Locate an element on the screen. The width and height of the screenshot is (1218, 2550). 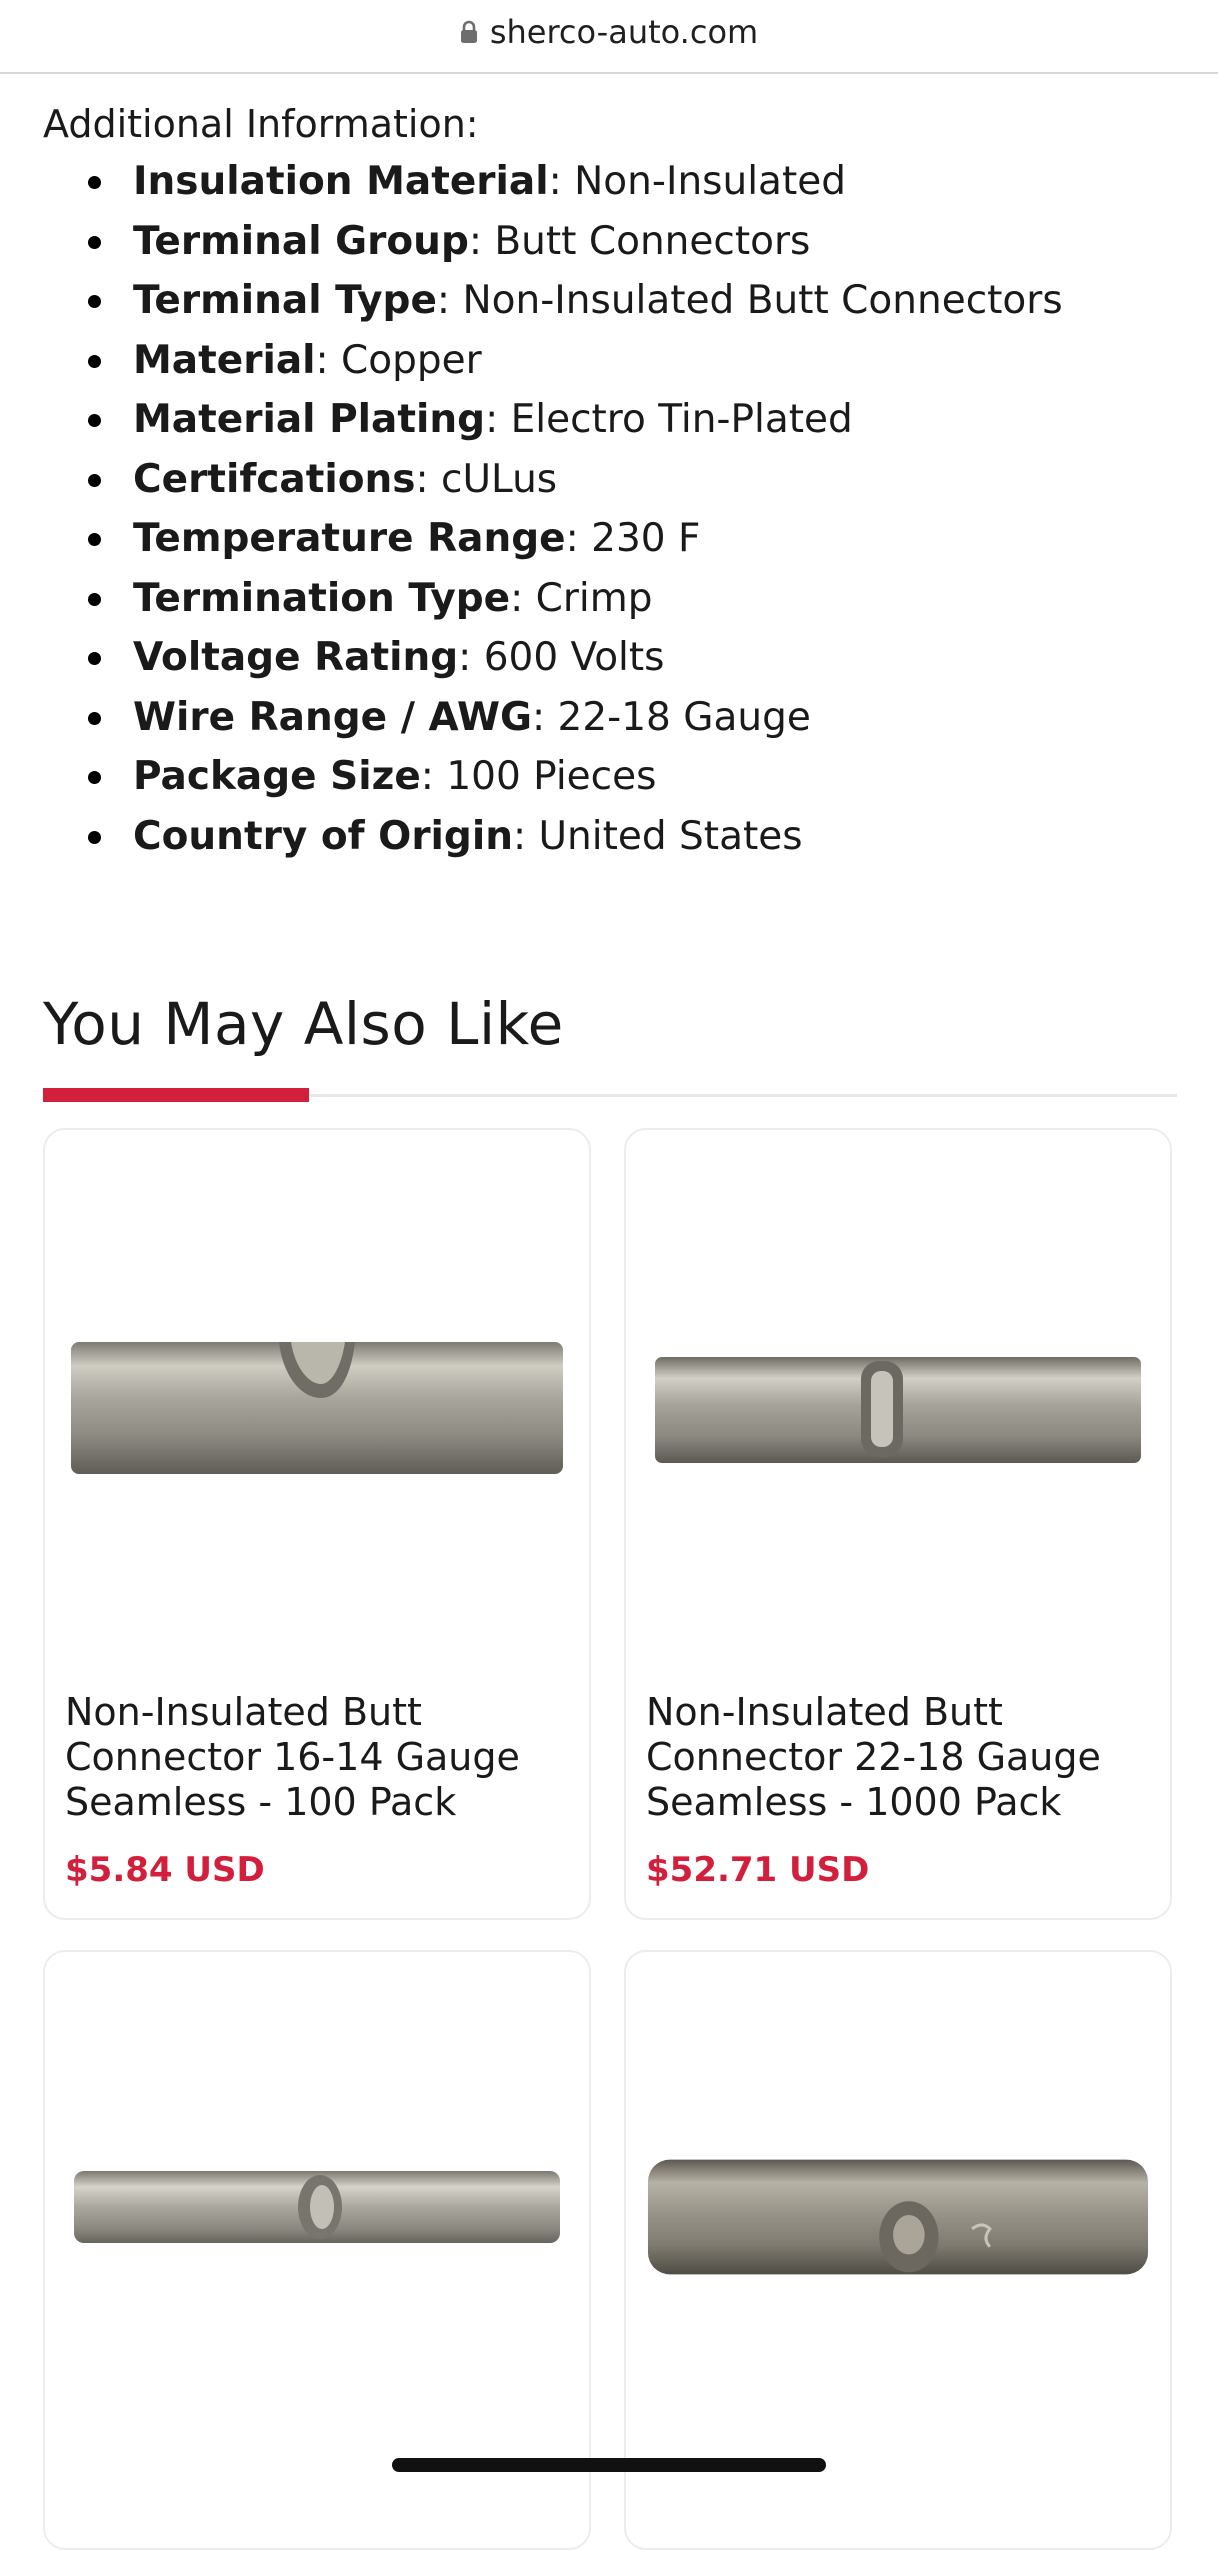
spec-value: : Butt Connectors is located at coordinates (639, 241).